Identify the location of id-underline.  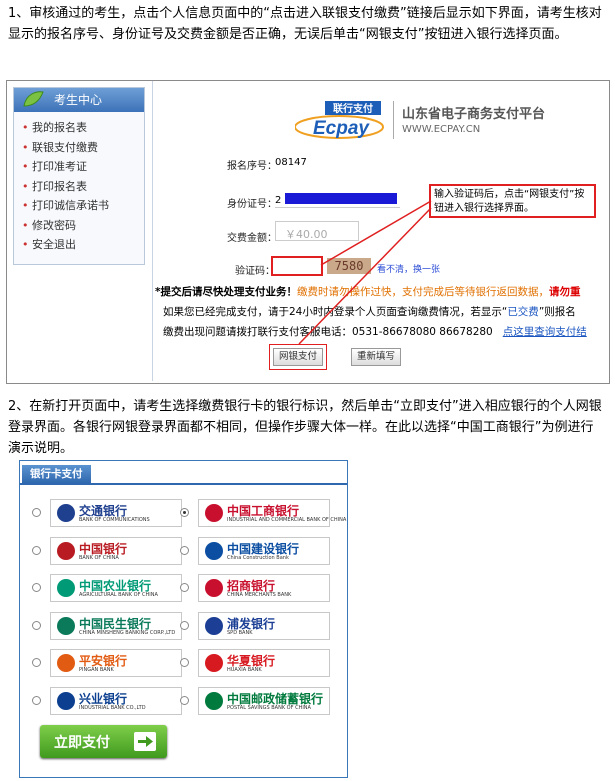
(337, 207).